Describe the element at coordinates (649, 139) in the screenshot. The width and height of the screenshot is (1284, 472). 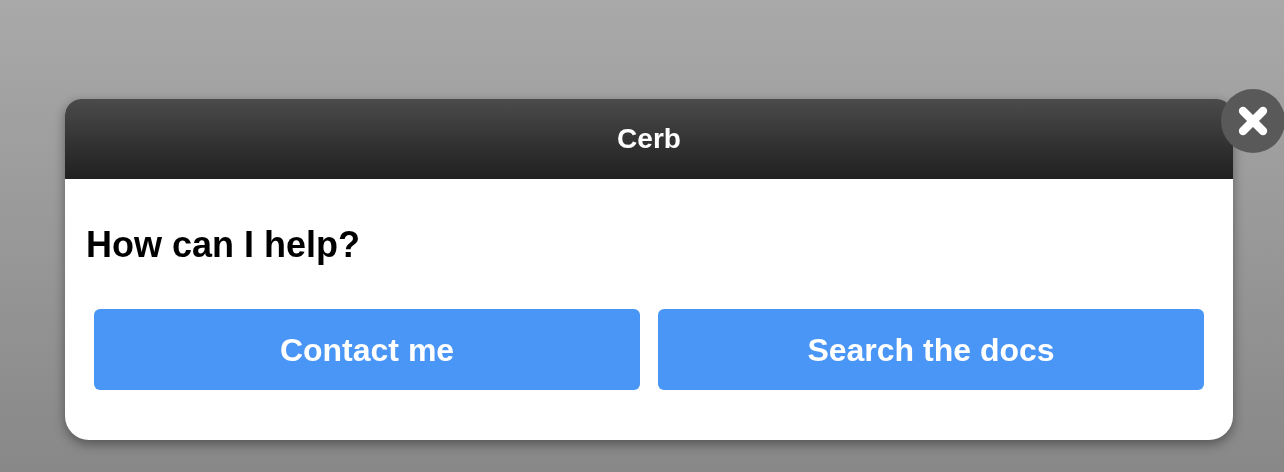
I see `dialog-title: Cerb` at that location.